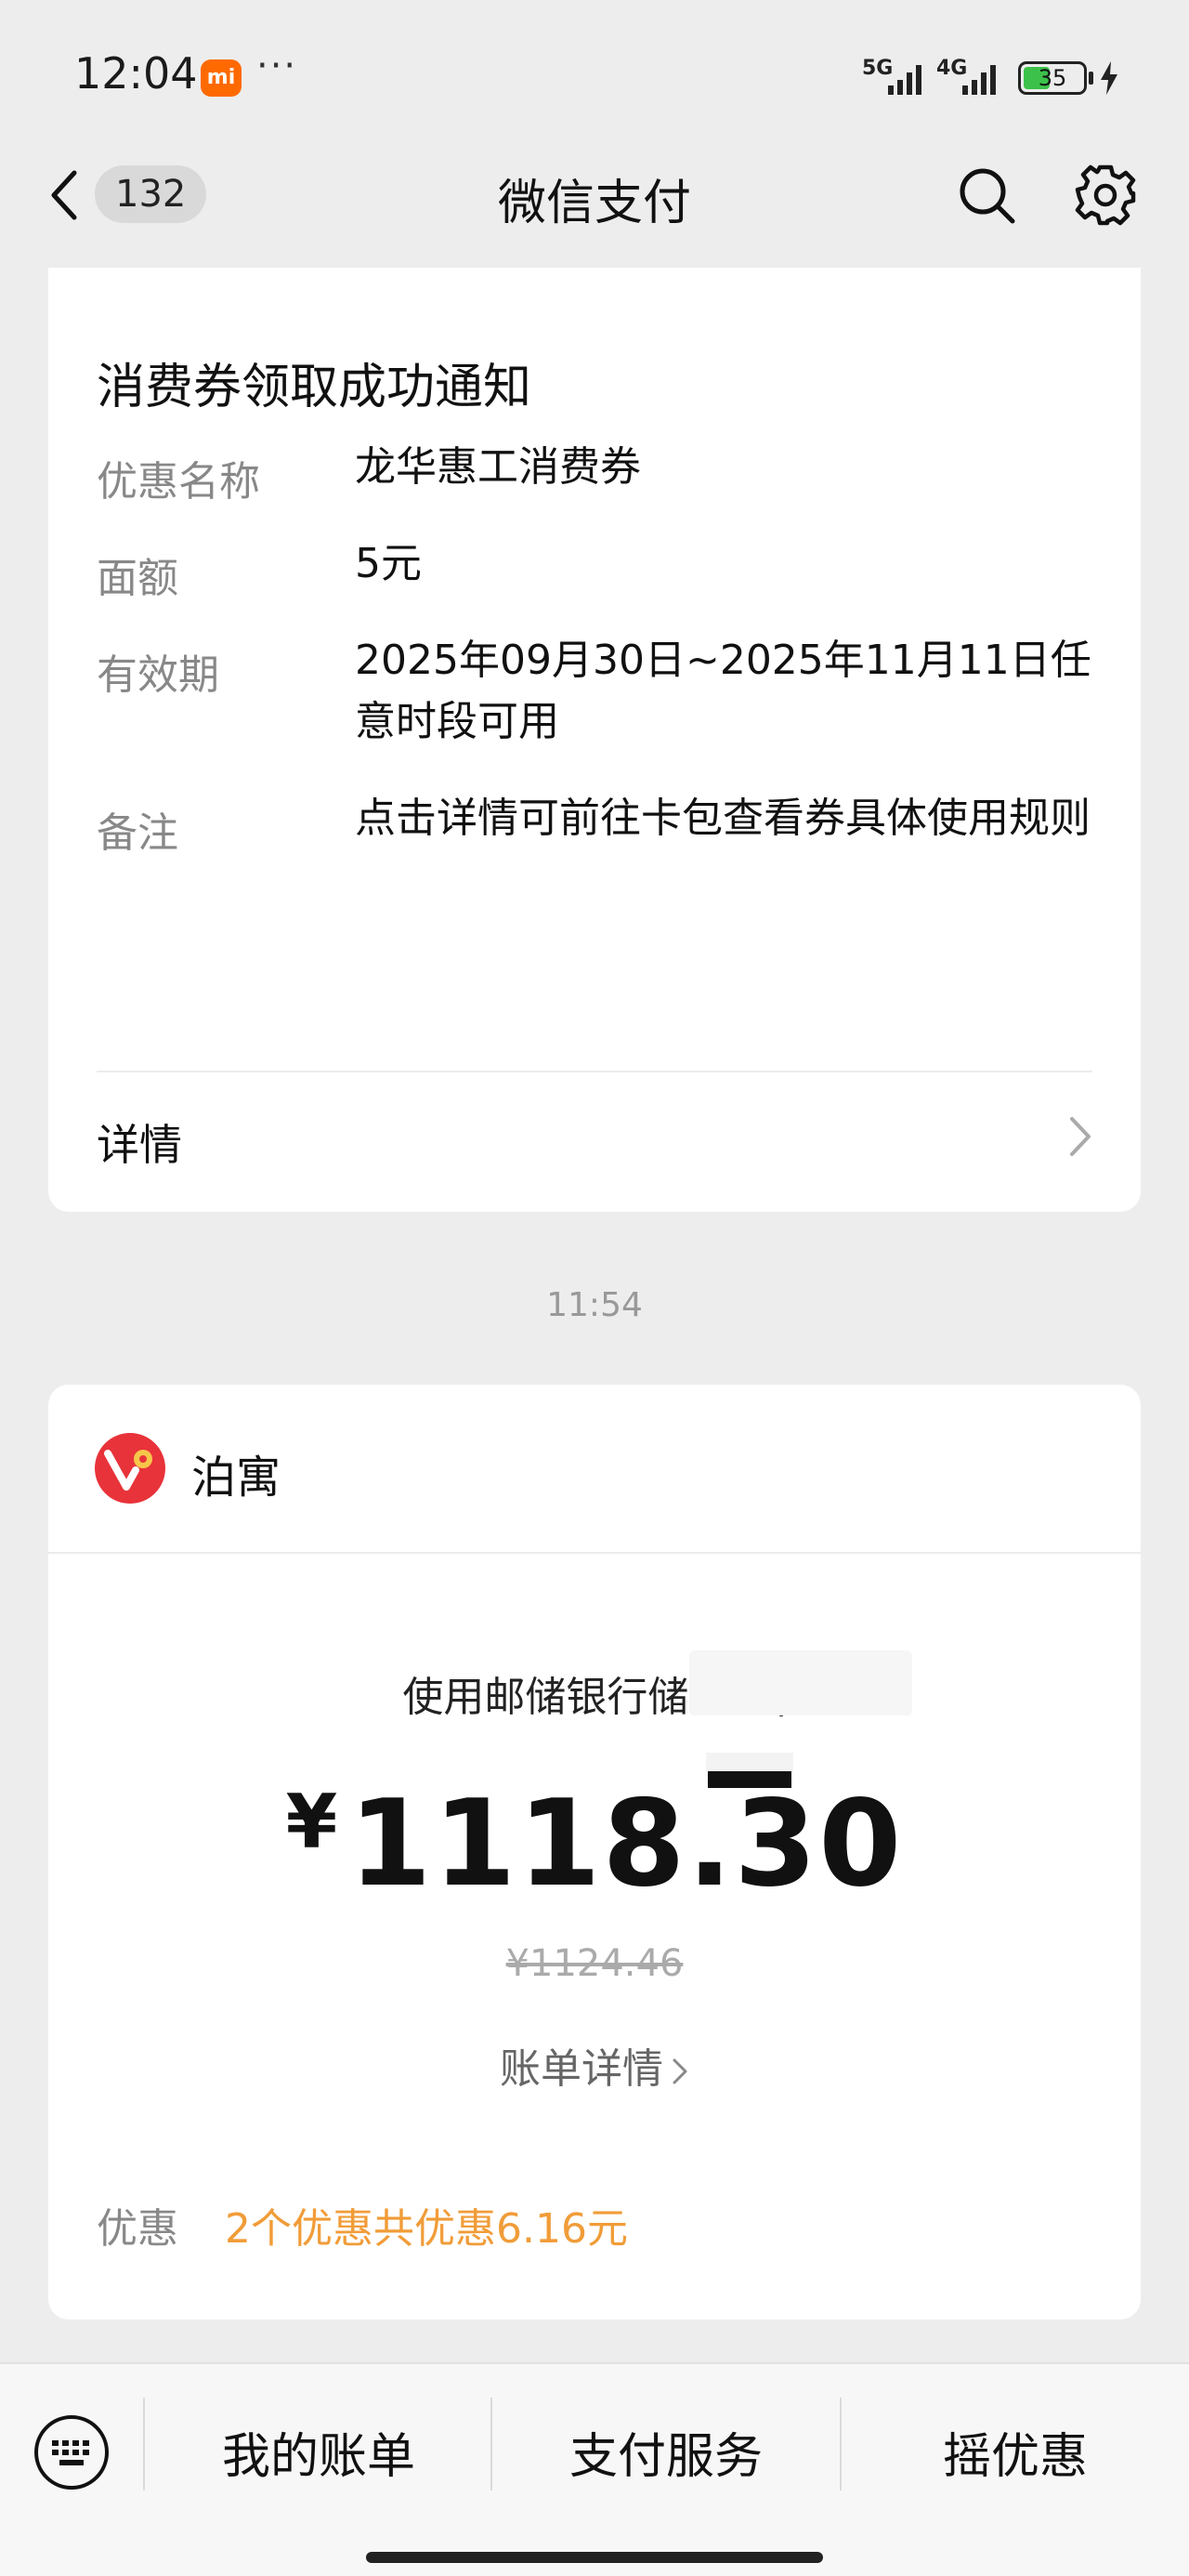 The width and height of the screenshot is (1189, 2576). What do you see at coordinates (388, 563) in the screenshot?
I see `face-value-value: 5元` at bounding box center [388, 563].